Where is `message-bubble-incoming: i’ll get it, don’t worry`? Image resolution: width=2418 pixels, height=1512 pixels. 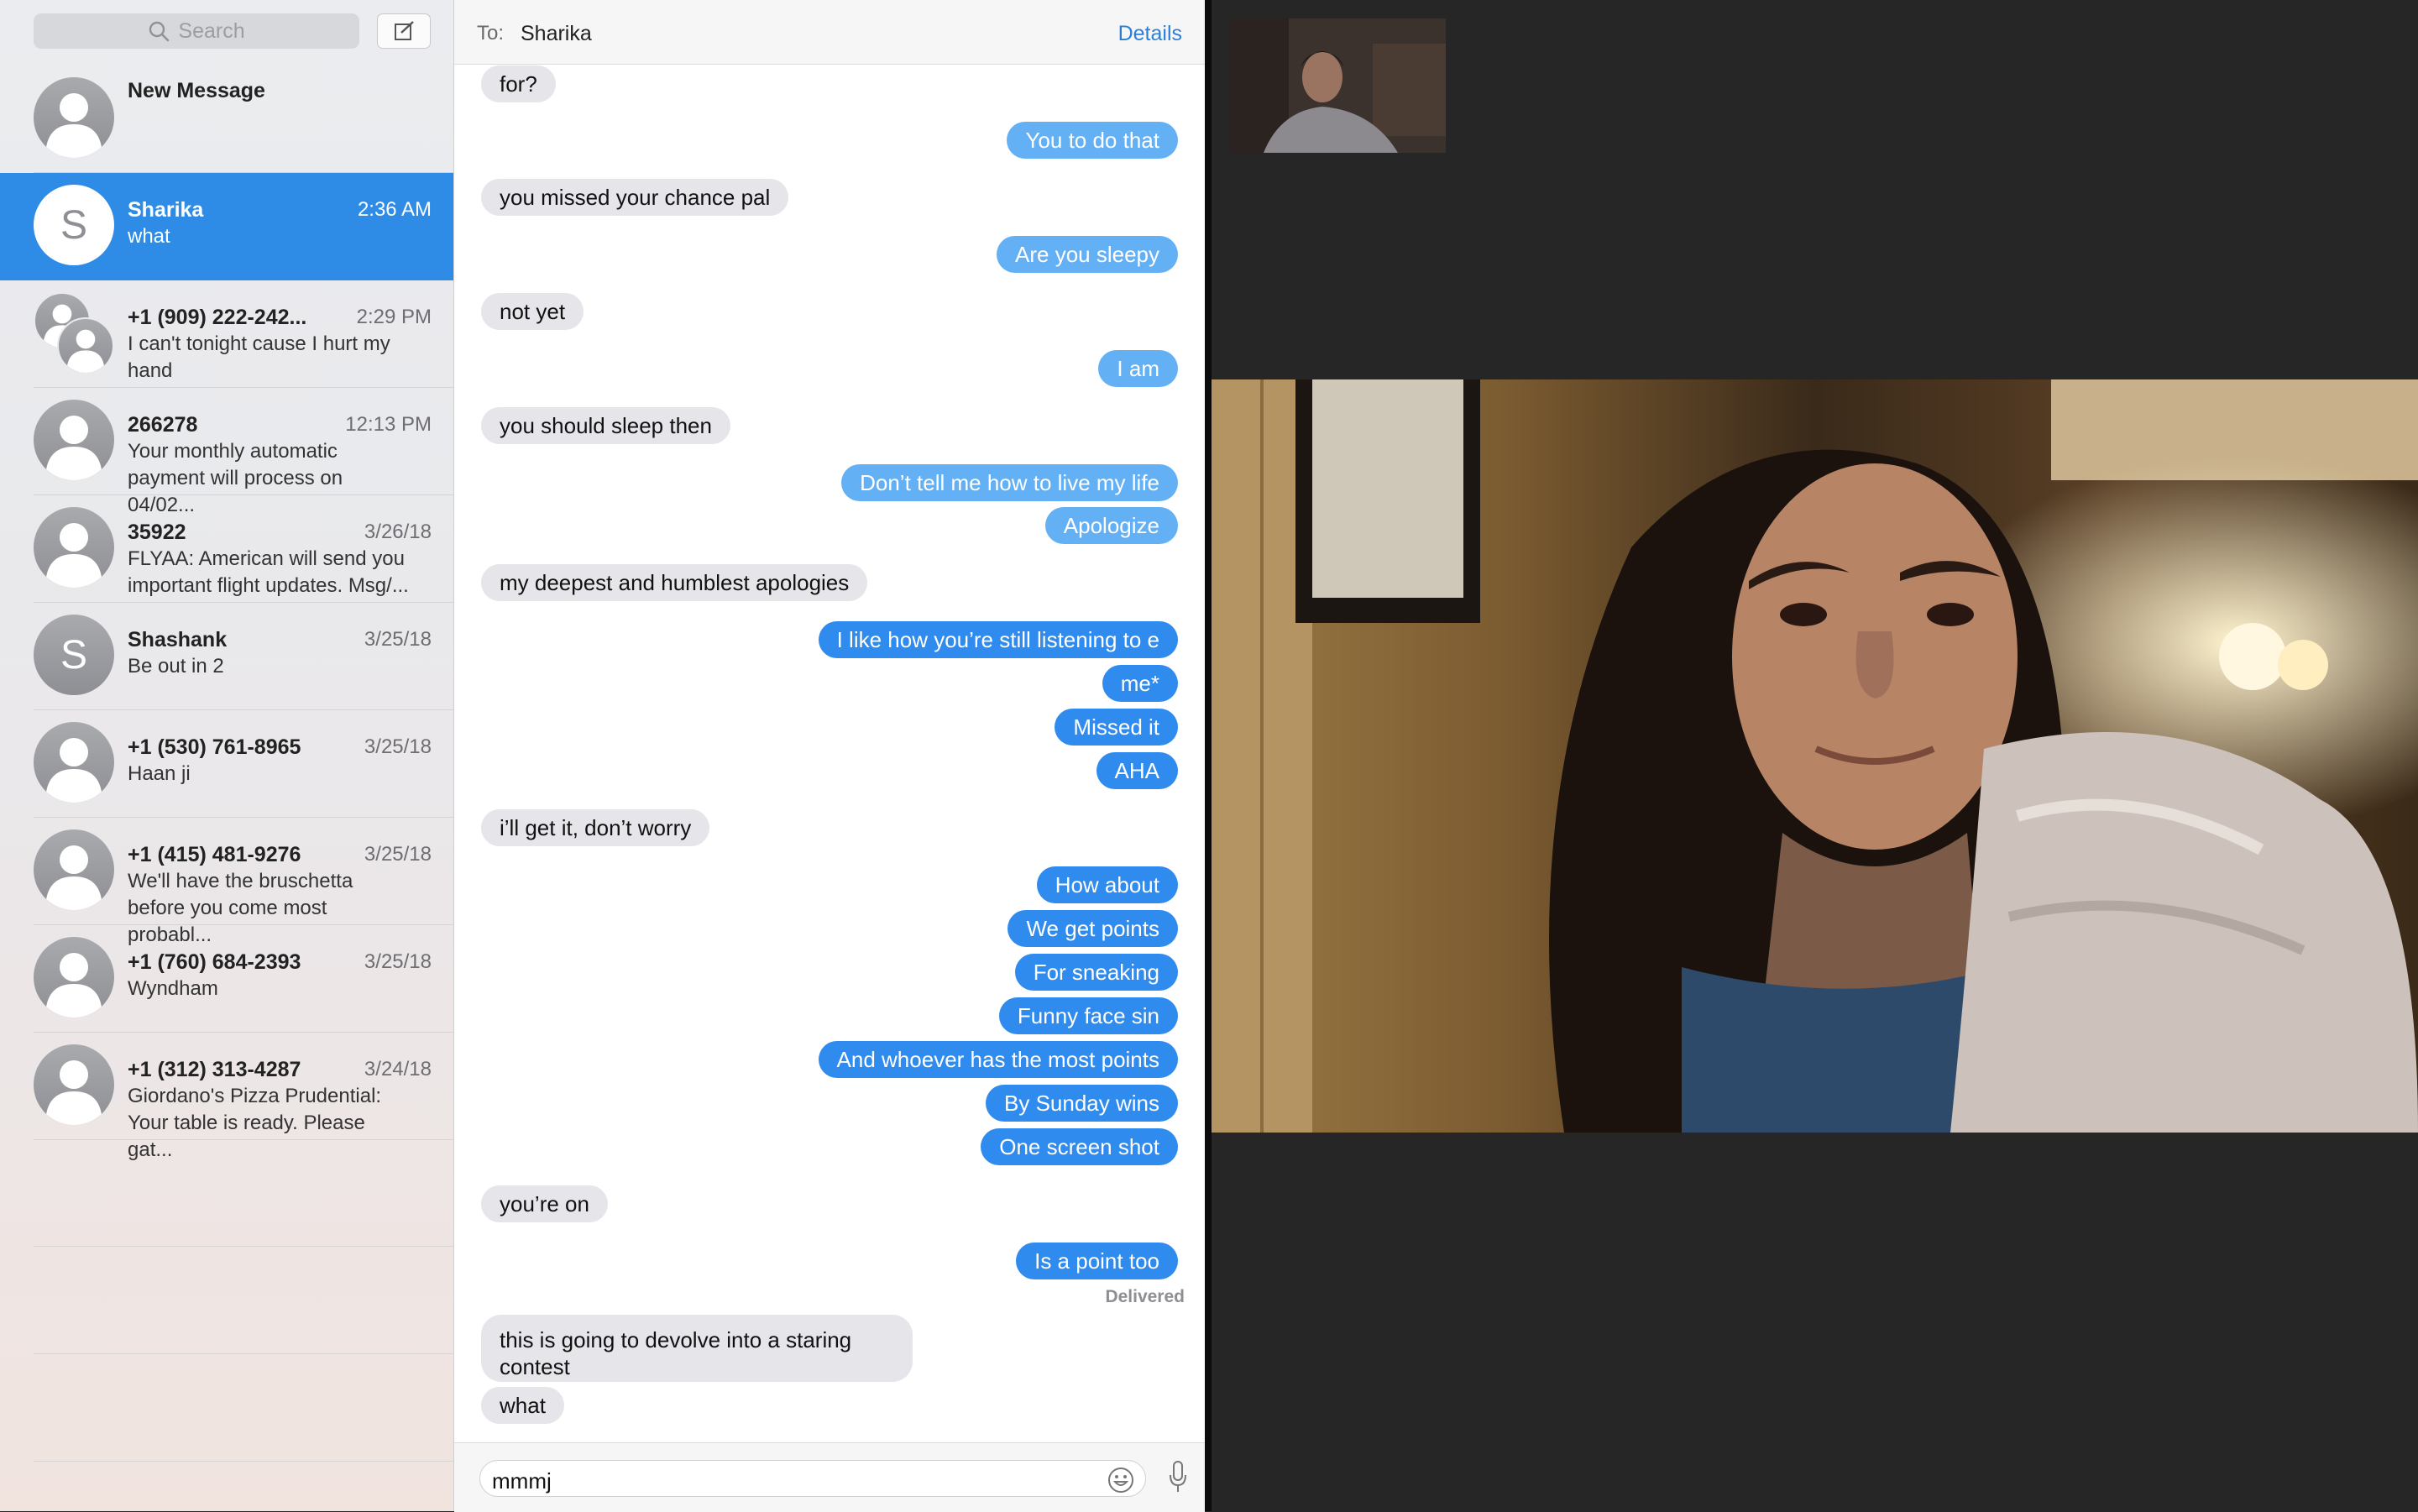
message-bubble-incoming: i’ll get it, don’t worry is located at coordinates (595, 827).